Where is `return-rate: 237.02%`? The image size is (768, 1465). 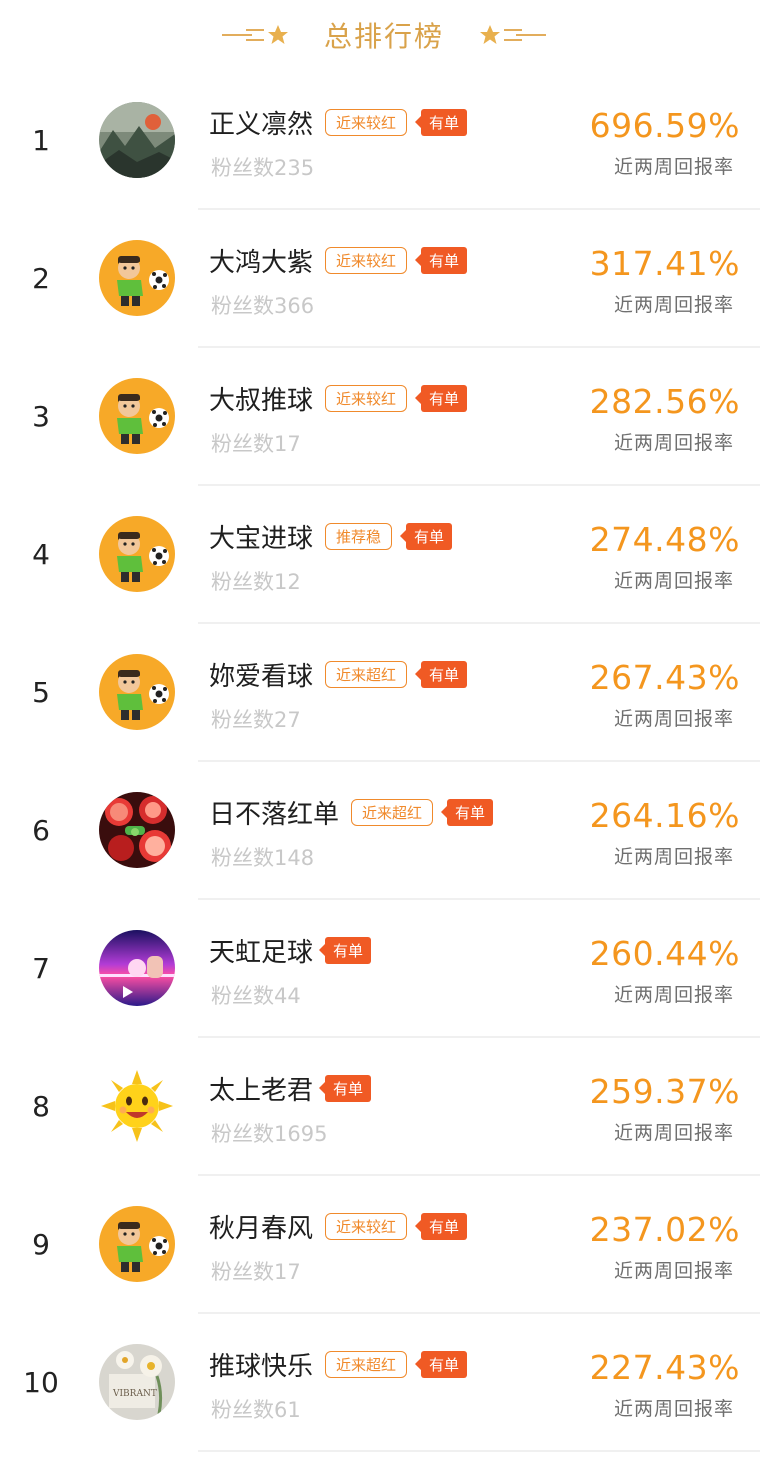 return-rate: 237.02% is located at coordinates (664, 1229).